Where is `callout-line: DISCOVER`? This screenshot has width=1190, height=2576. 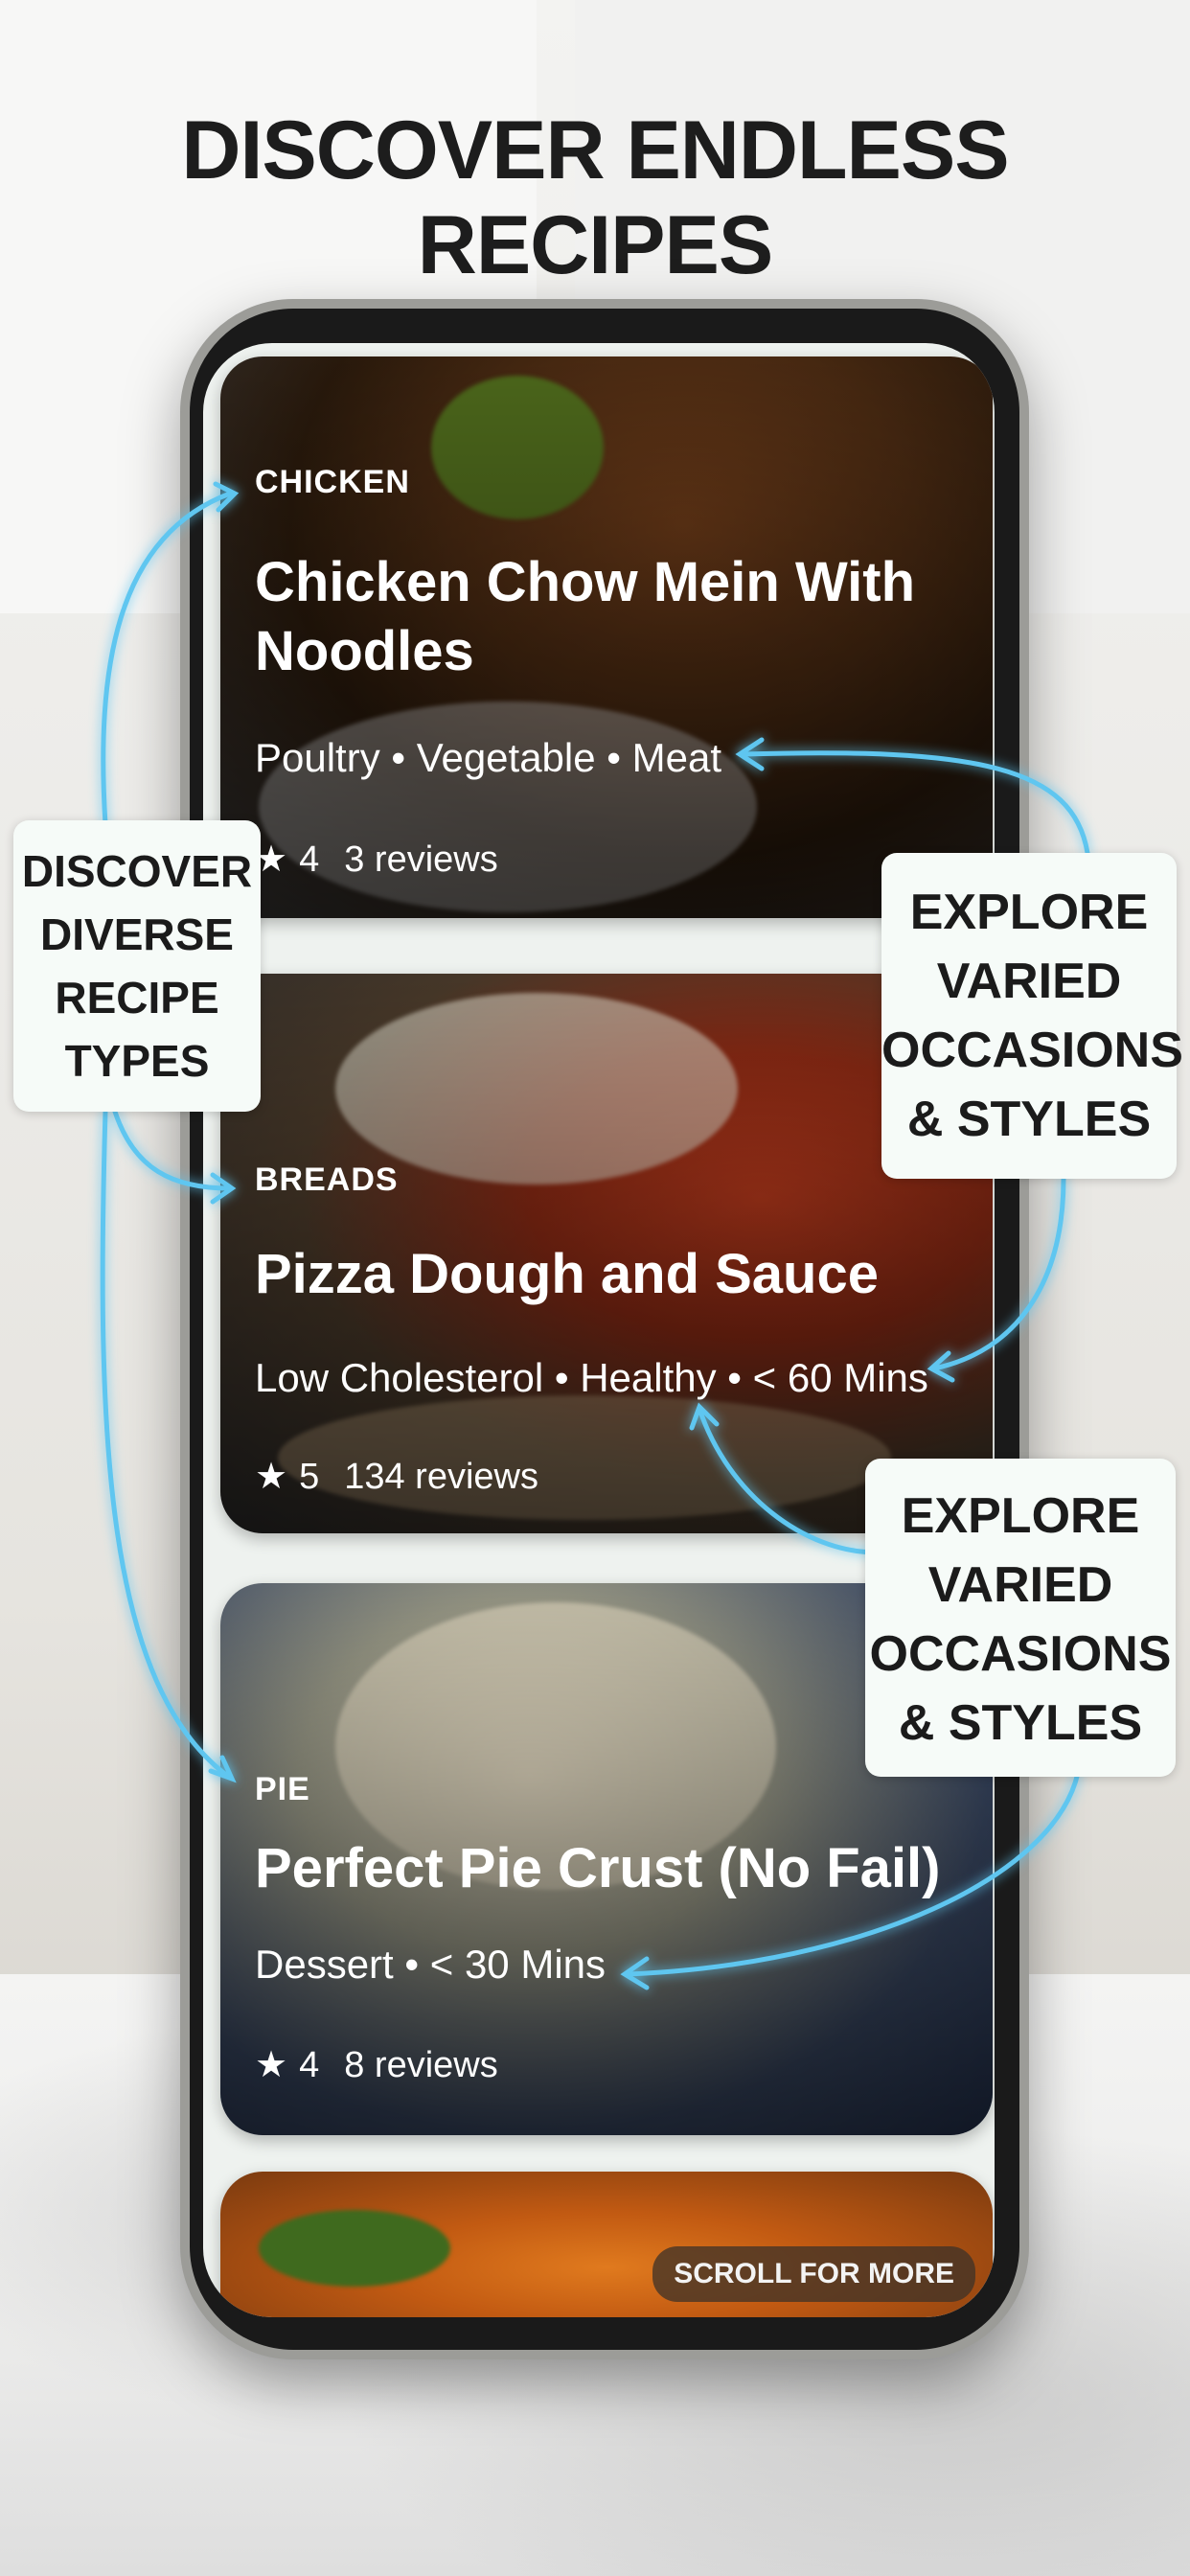 callout-line: DISCOVER is located at coordinates (137, 871).